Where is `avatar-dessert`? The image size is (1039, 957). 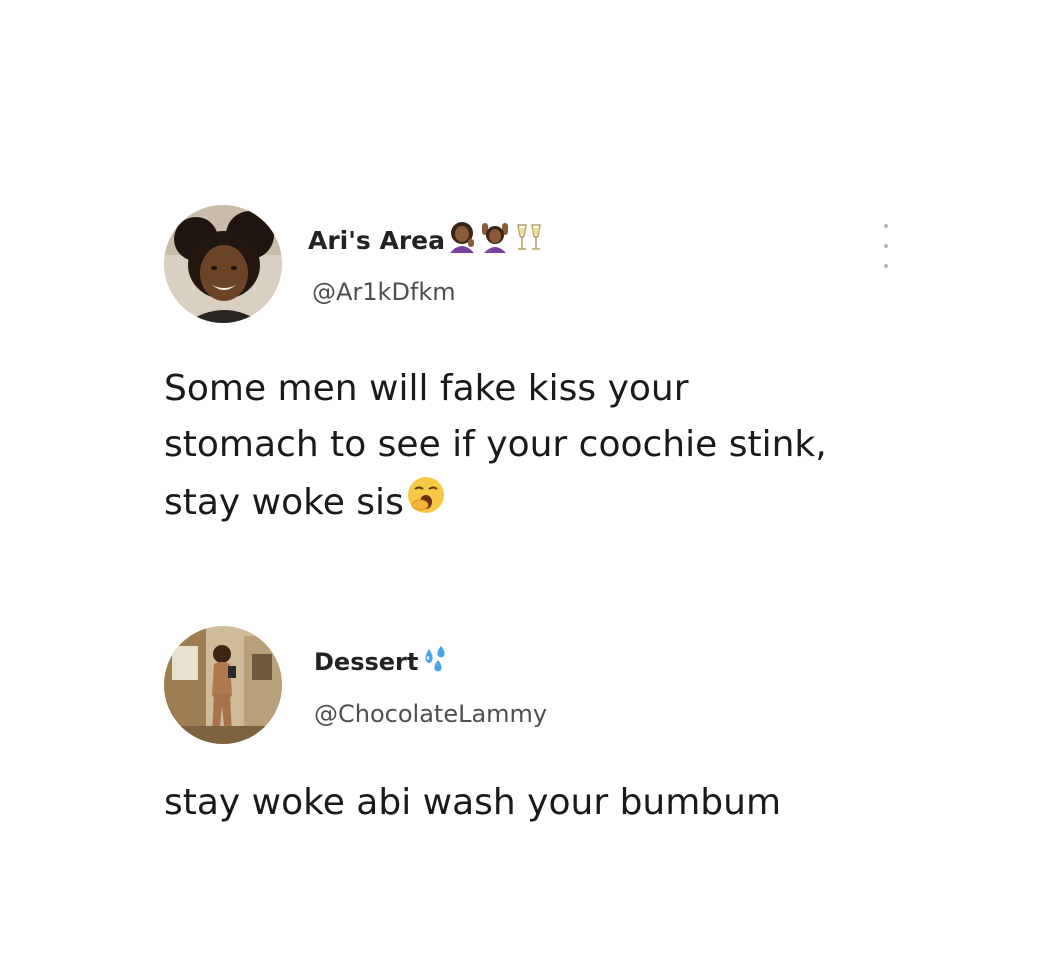
avatar-dessert is located at coordinates (223, 685).